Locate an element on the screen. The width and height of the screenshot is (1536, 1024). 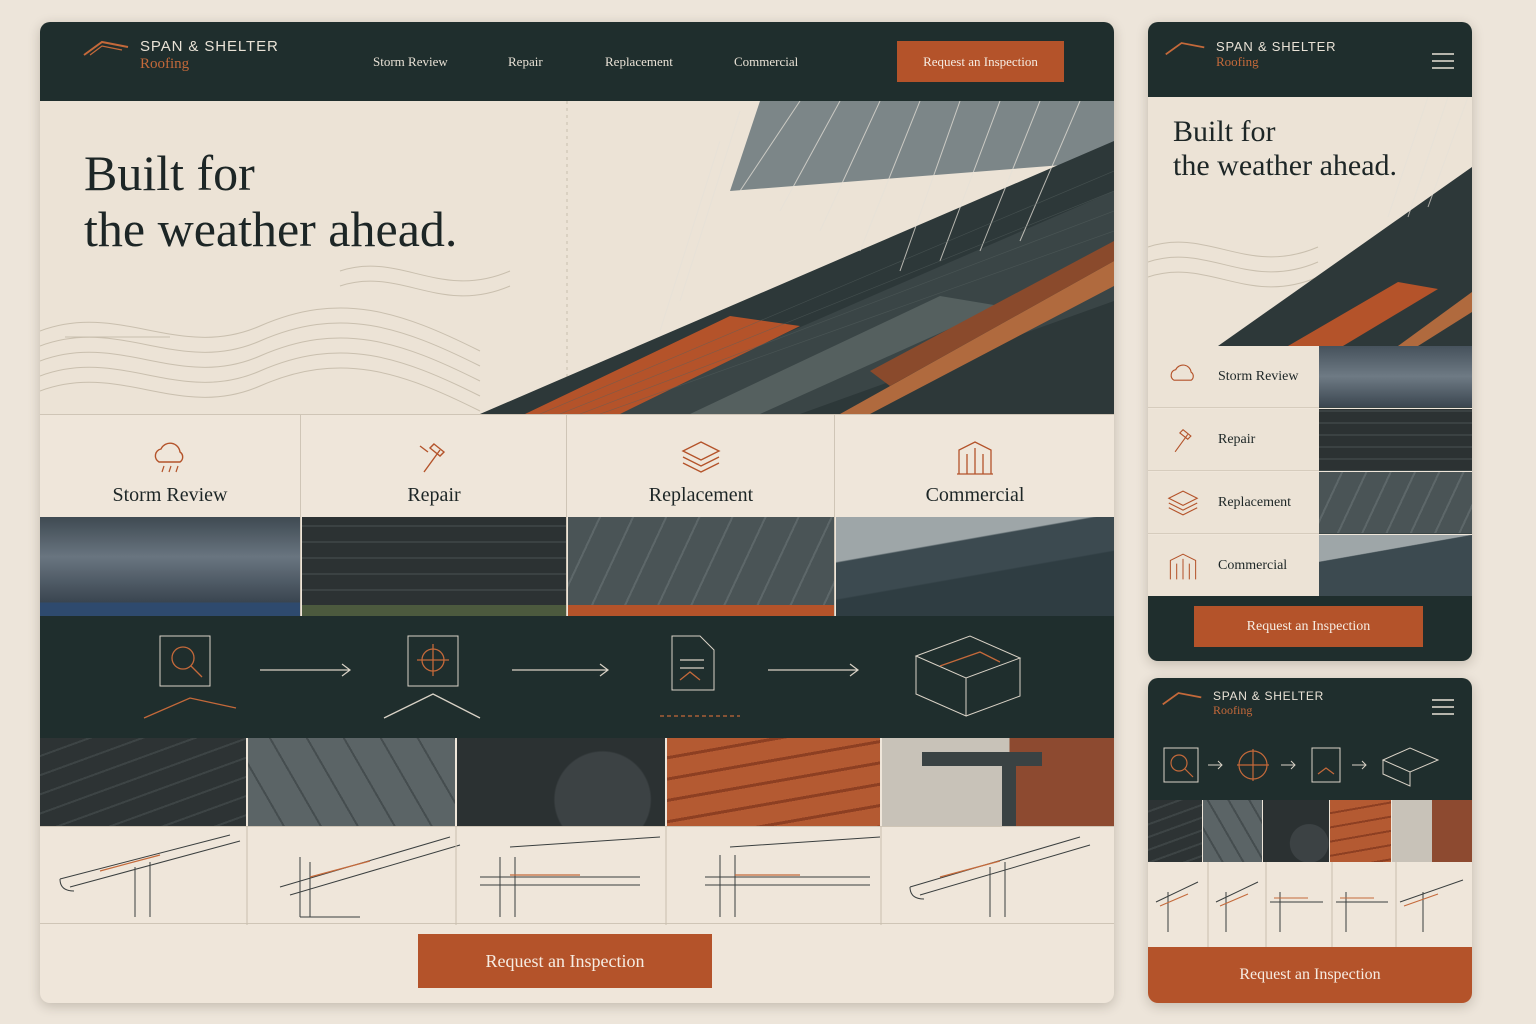
mobile-service-storm-review: Storm Review is located at coordinates (1233, 377).